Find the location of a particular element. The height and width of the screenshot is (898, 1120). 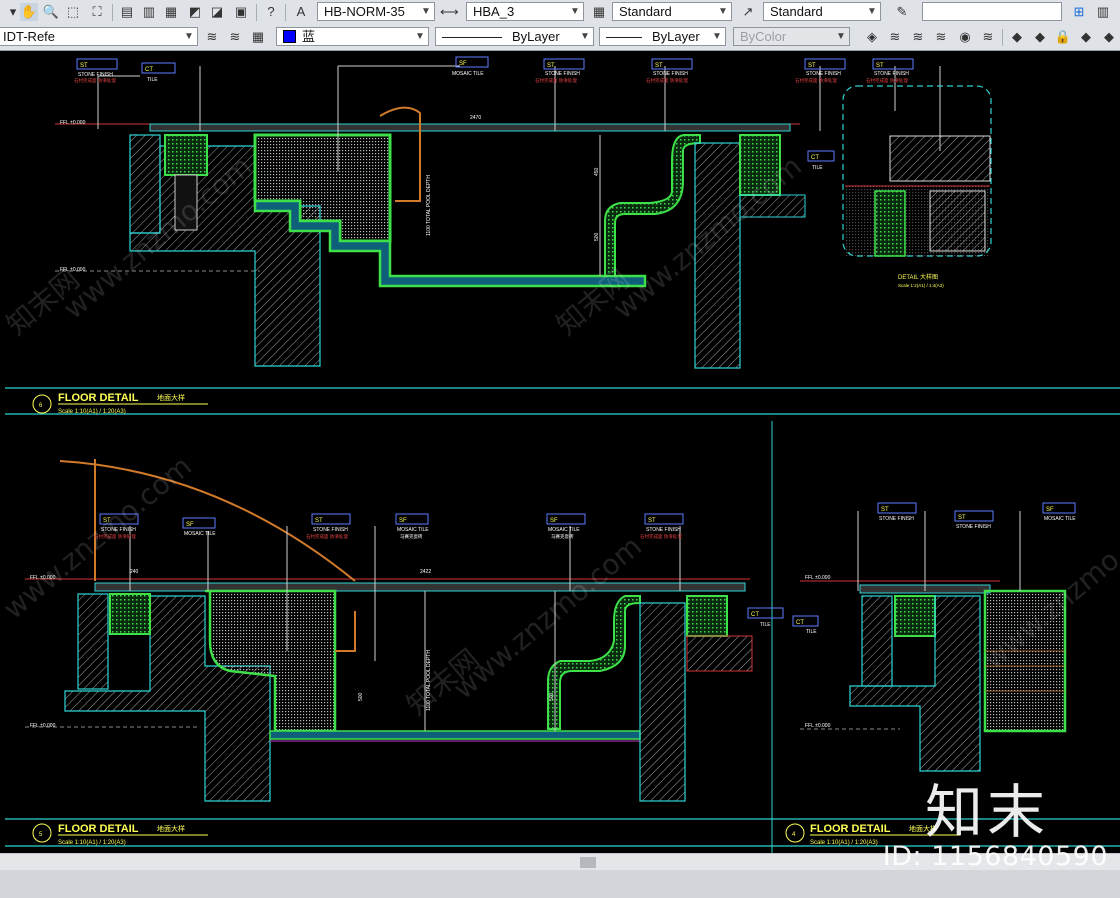

layer-lock-icon: ≋ is located at coordinates (941, 37).